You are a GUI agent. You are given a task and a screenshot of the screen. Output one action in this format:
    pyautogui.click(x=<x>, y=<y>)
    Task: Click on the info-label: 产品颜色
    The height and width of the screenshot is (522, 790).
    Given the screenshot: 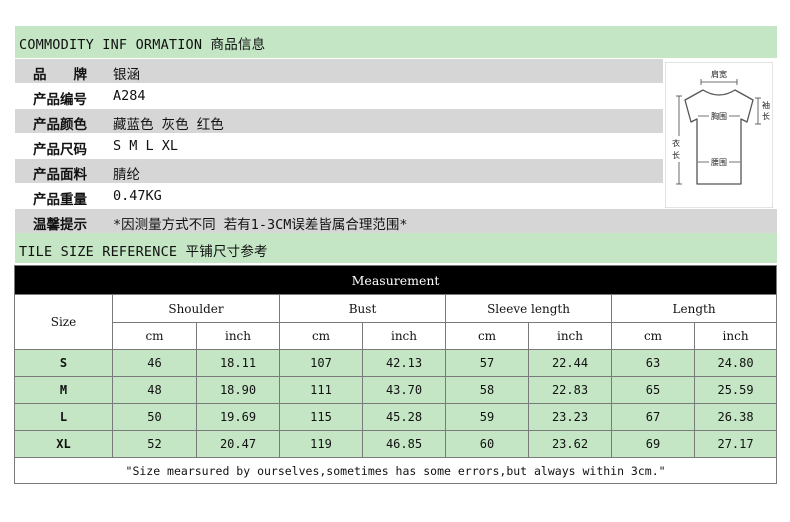 What is the action you would take?
    pyautogui.click(x=60, y=125)
    